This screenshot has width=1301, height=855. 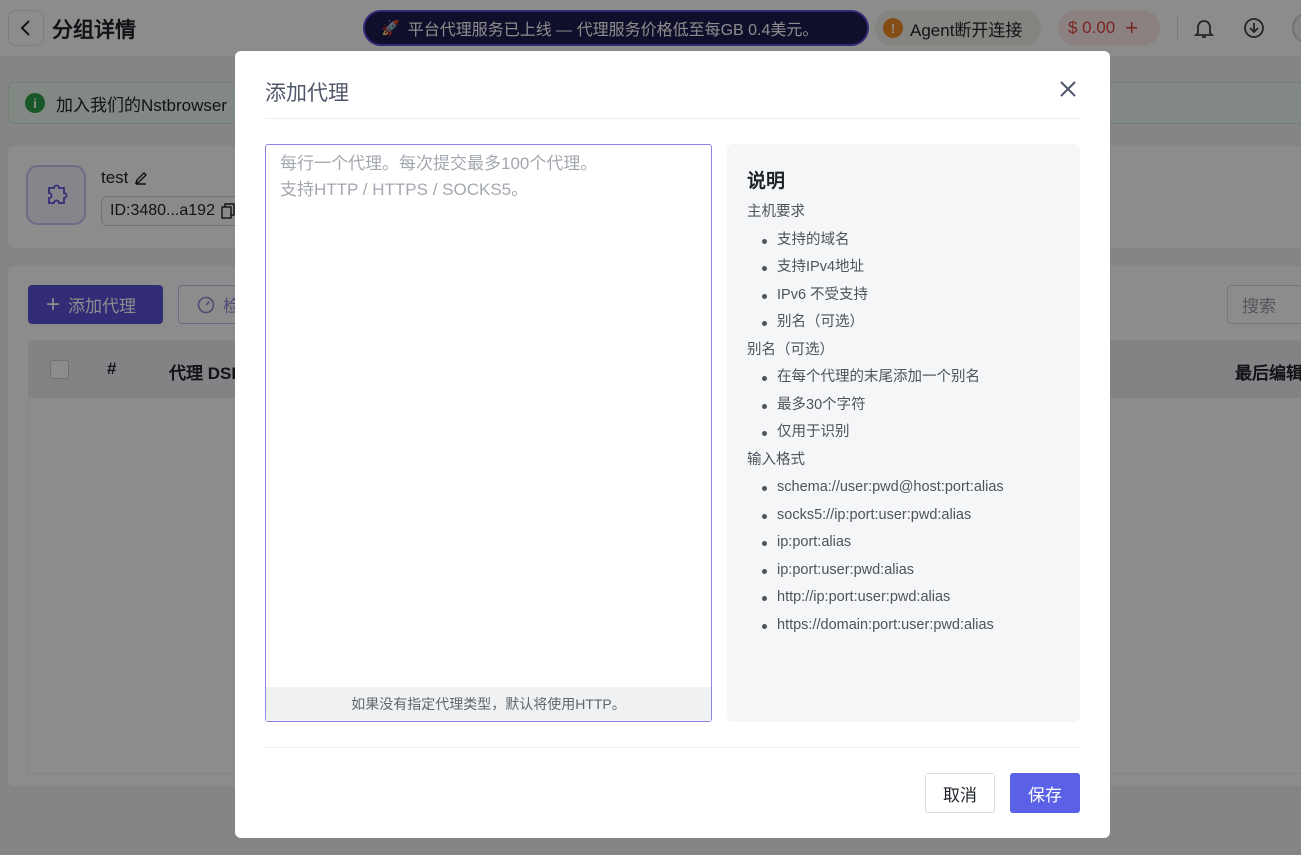 I want to click on list-item: IPv6 不受支持, so click(x=909, y=296).